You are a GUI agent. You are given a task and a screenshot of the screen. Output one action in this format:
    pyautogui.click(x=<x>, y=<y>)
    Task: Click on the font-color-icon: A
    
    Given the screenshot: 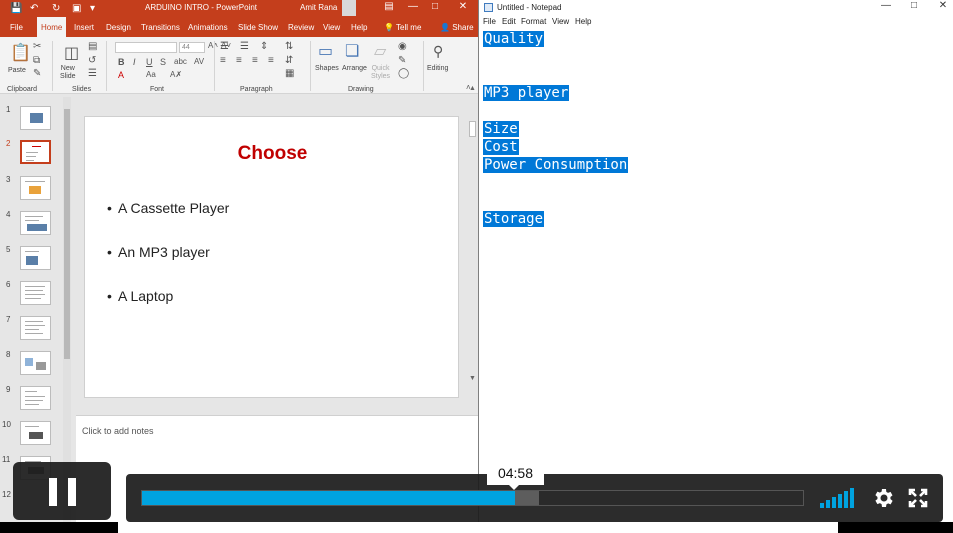 What is the action you would take?
    pyautogui.click(x=121, y=75)
    